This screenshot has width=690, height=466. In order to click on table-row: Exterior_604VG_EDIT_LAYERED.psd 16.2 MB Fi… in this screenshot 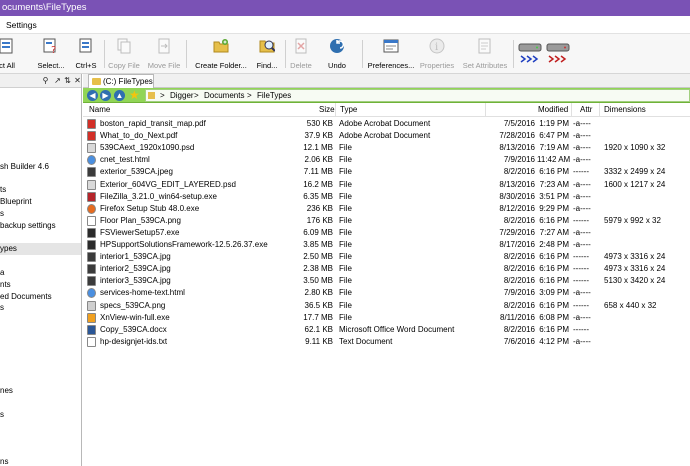, I will do `click(386, 185)`.